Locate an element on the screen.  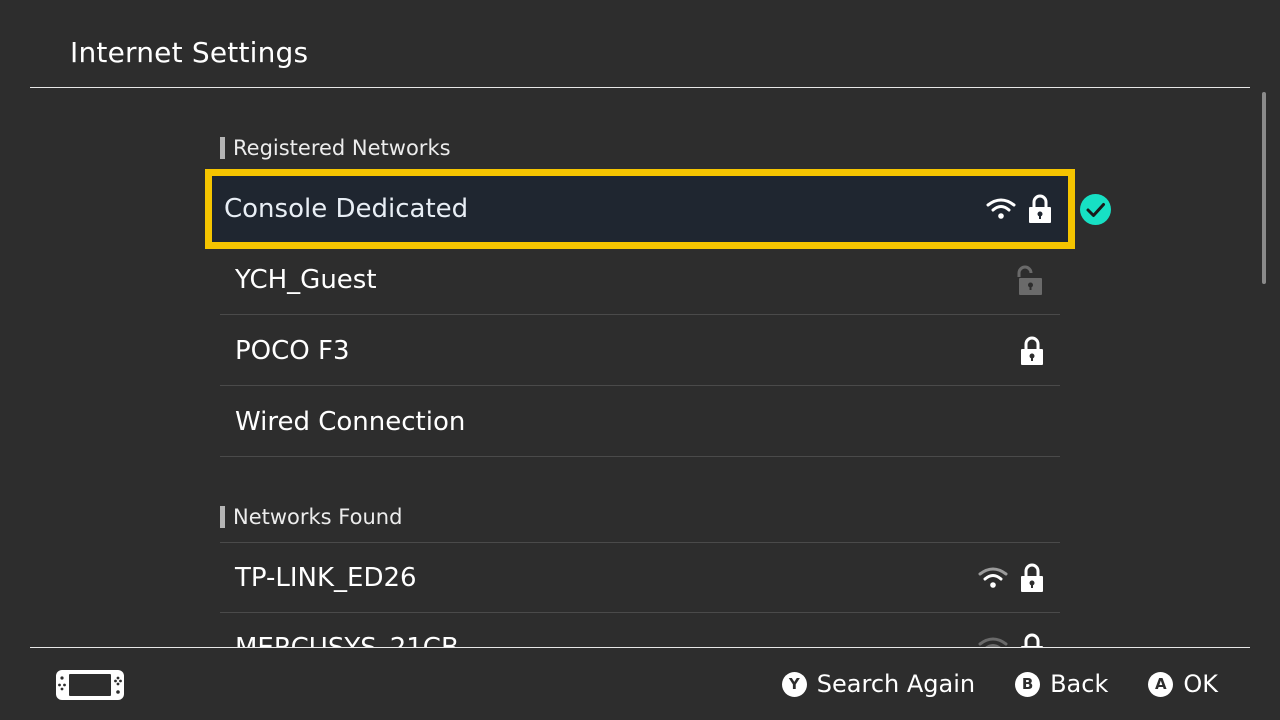
network-row-wired-connection: Wired Connection is located at coordinates (640, 422).